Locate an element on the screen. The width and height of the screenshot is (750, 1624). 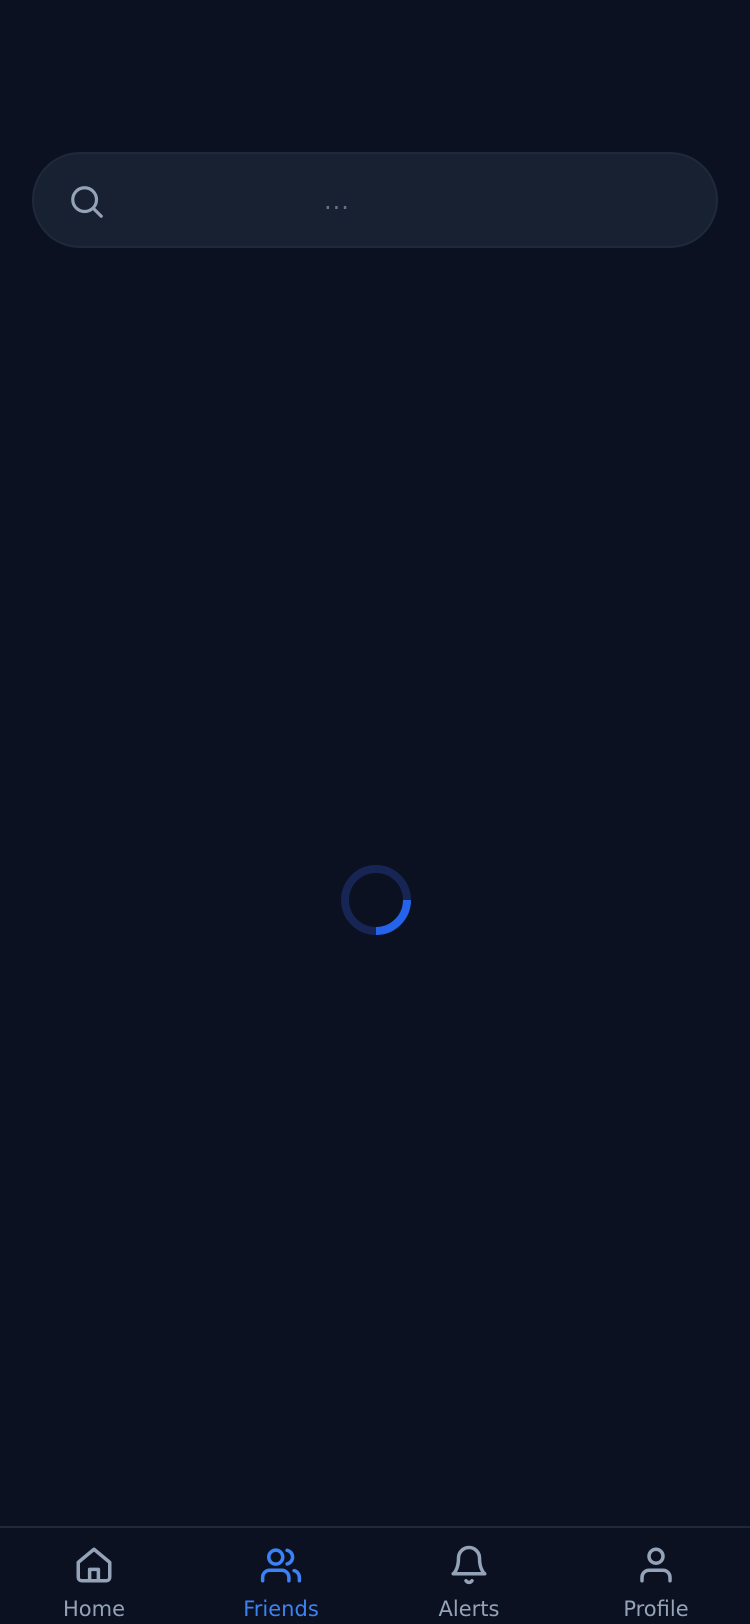
bottom-tab-bar: Home Friends Alerts Profile is located at coordinates (375, 1575).